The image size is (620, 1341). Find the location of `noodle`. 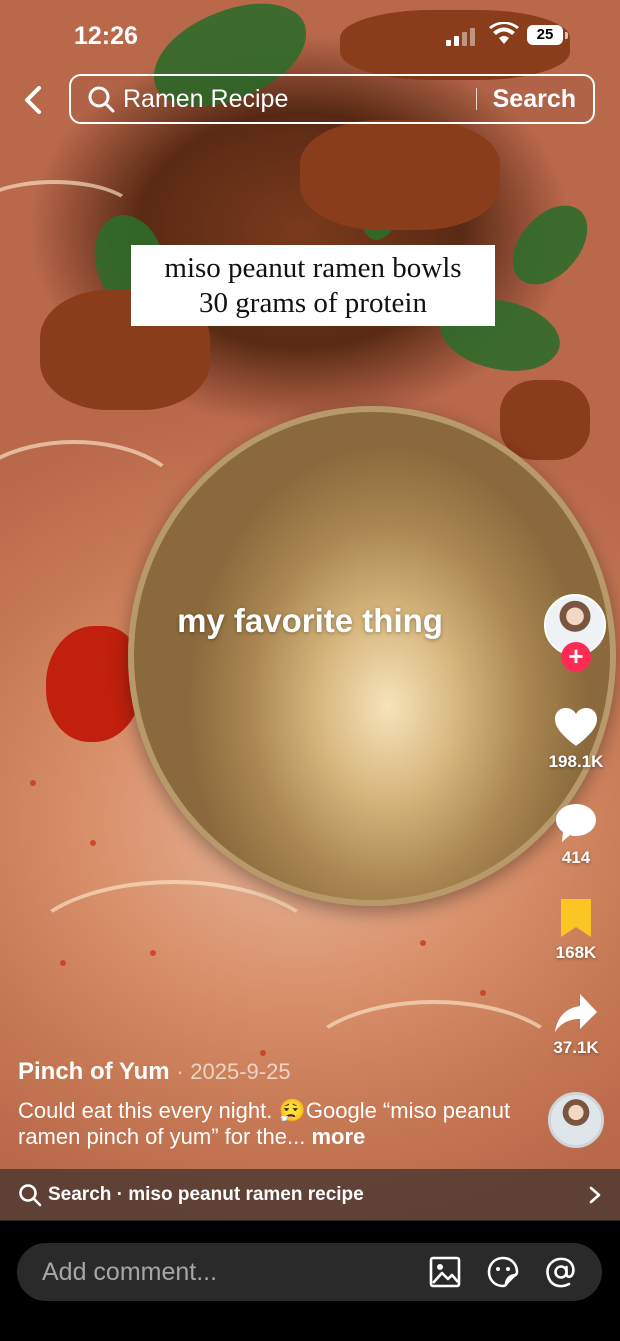

noodle is located at coordinates (174, 954).